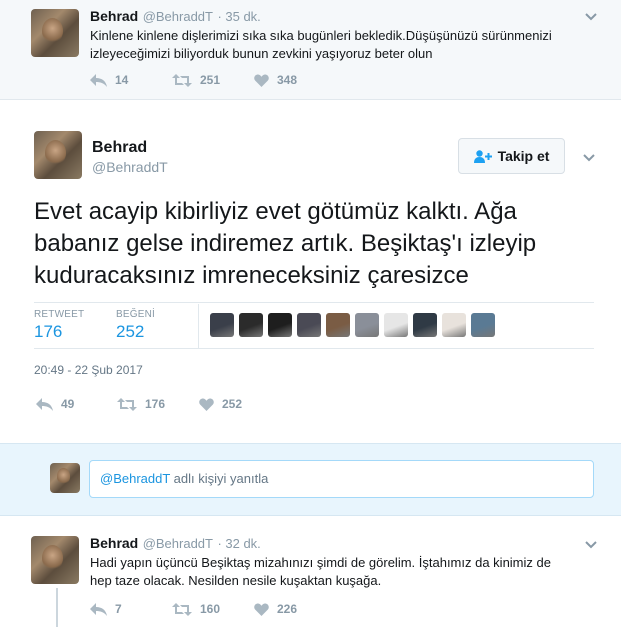 Image resolution: width=621 pixels, height=627 pixels. What do you see at coordinates (232, 404) in the screenshot?
I see `like-count: 252` at bounding box center [232, 404].